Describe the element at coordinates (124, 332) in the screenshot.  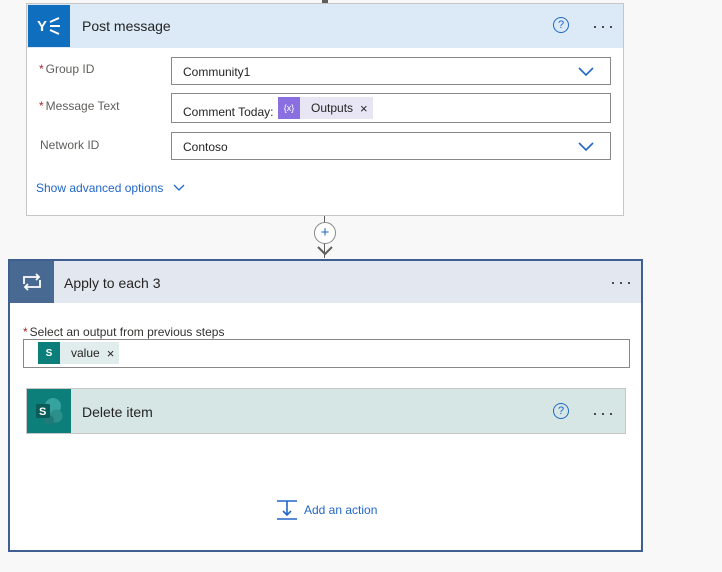
I see `select-output-label: * Select an output from previous steps` at that location.